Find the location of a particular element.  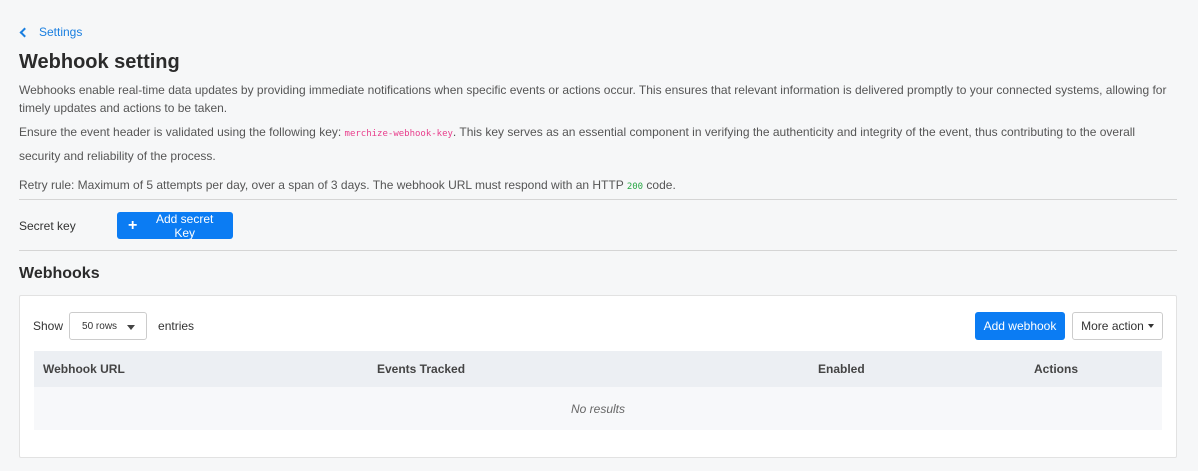

column-header-enabled: Enabled is located at coordinates (841, 369).